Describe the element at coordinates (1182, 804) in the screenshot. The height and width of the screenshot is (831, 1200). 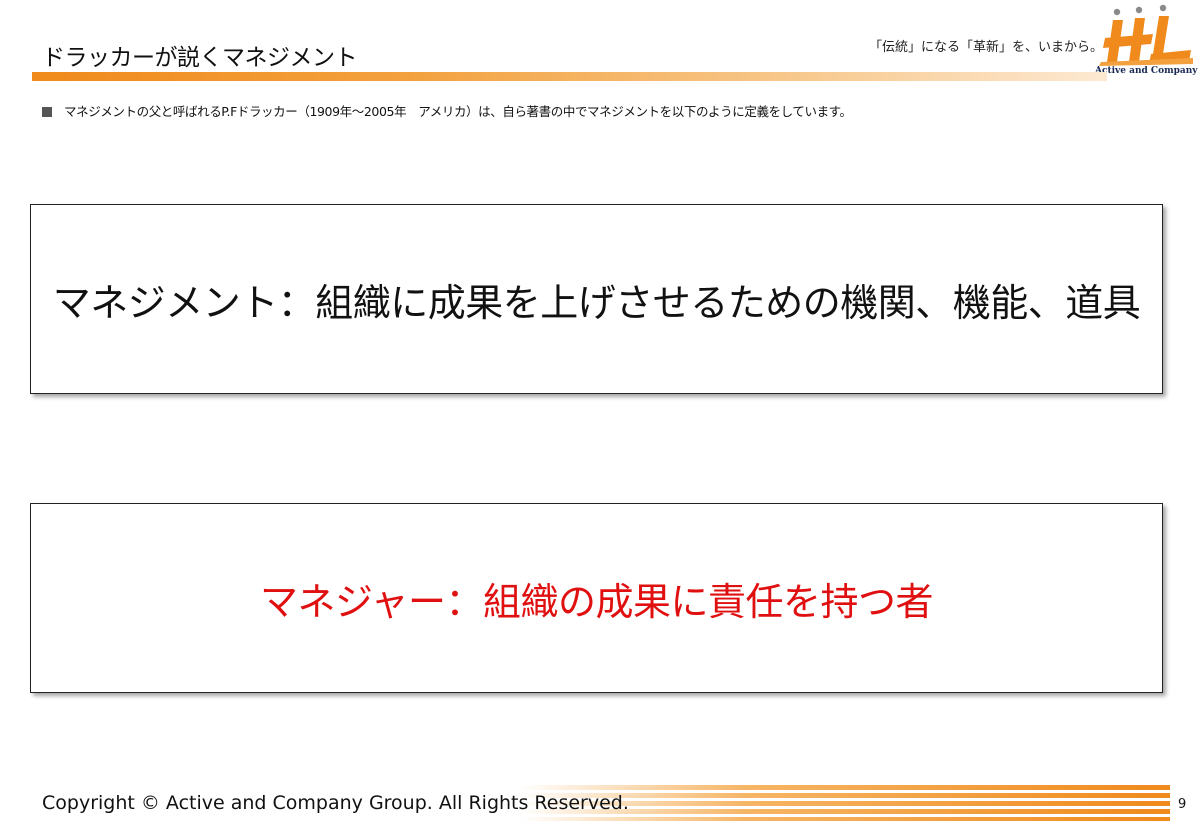
I see `page-number: 9` at that location.